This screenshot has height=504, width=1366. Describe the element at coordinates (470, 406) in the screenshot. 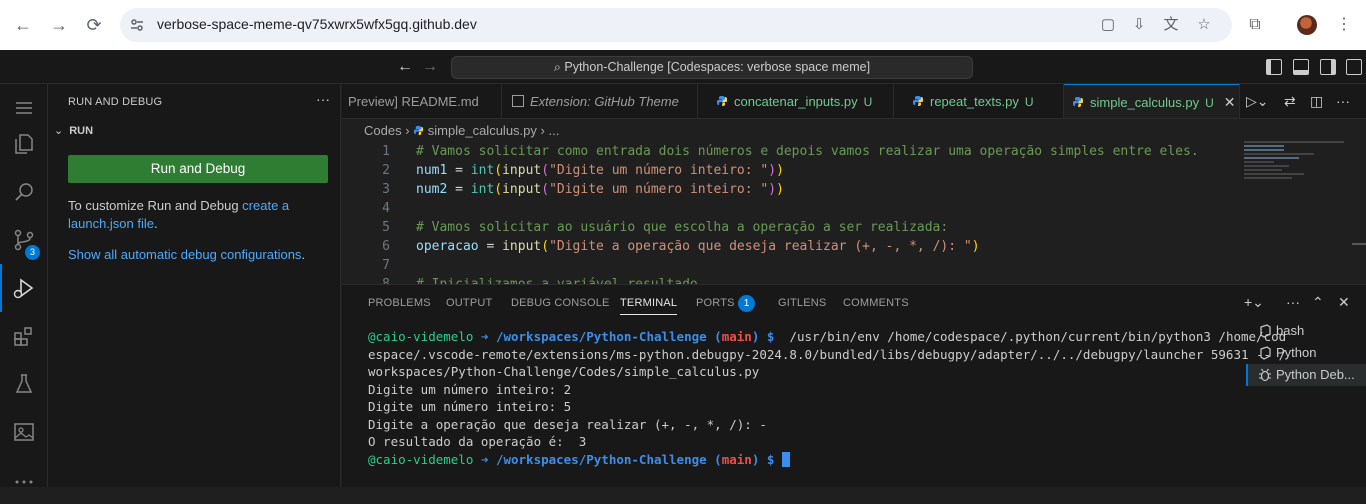

I see `terminal-line: Digite um número inteiro: 5` at that location.